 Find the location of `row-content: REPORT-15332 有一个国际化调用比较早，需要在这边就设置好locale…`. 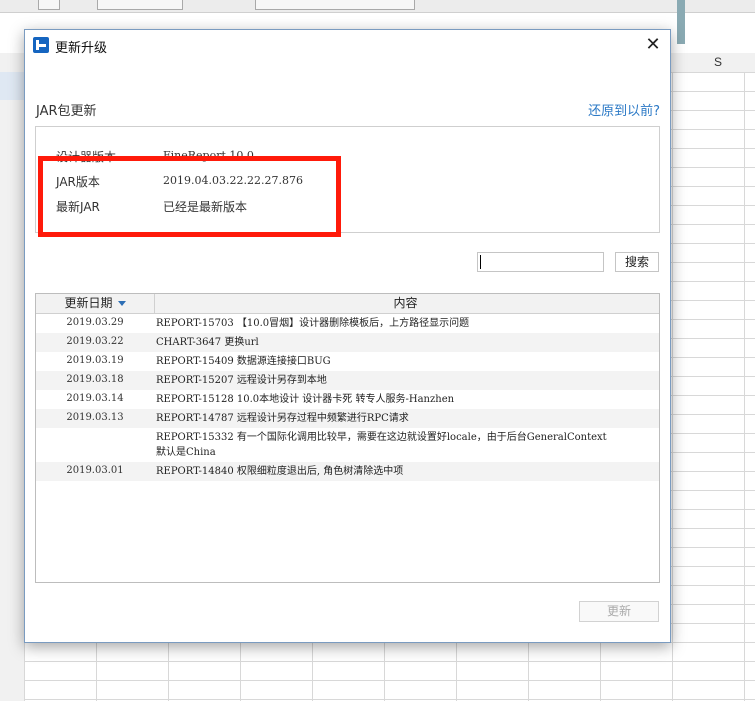

row-content: REPORT-15332 有一个国际化调用比较早，需要在这边就设置好locale… is located at coordinates (381, 445).